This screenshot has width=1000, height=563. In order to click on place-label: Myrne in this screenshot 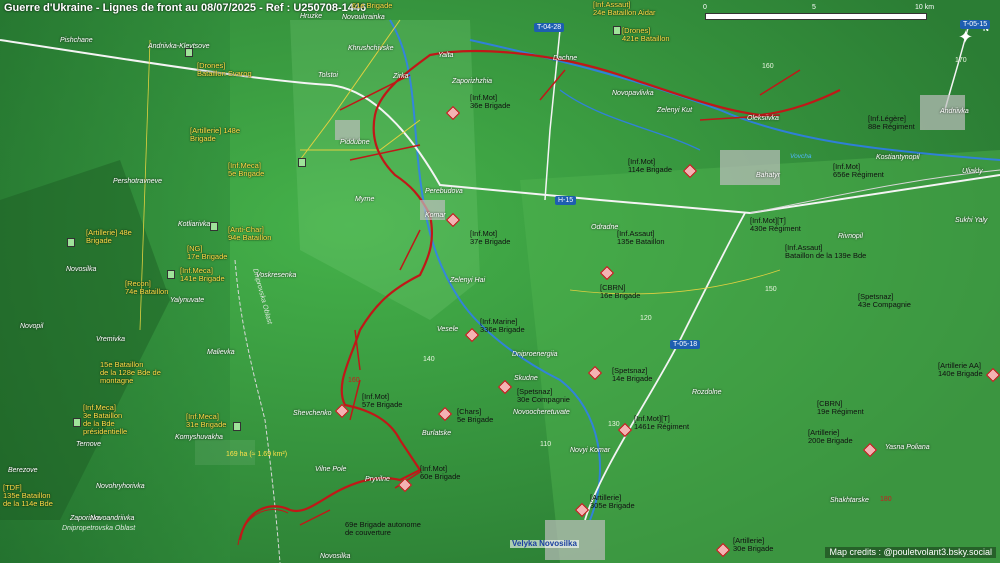, I will do `click(365, 199)`.